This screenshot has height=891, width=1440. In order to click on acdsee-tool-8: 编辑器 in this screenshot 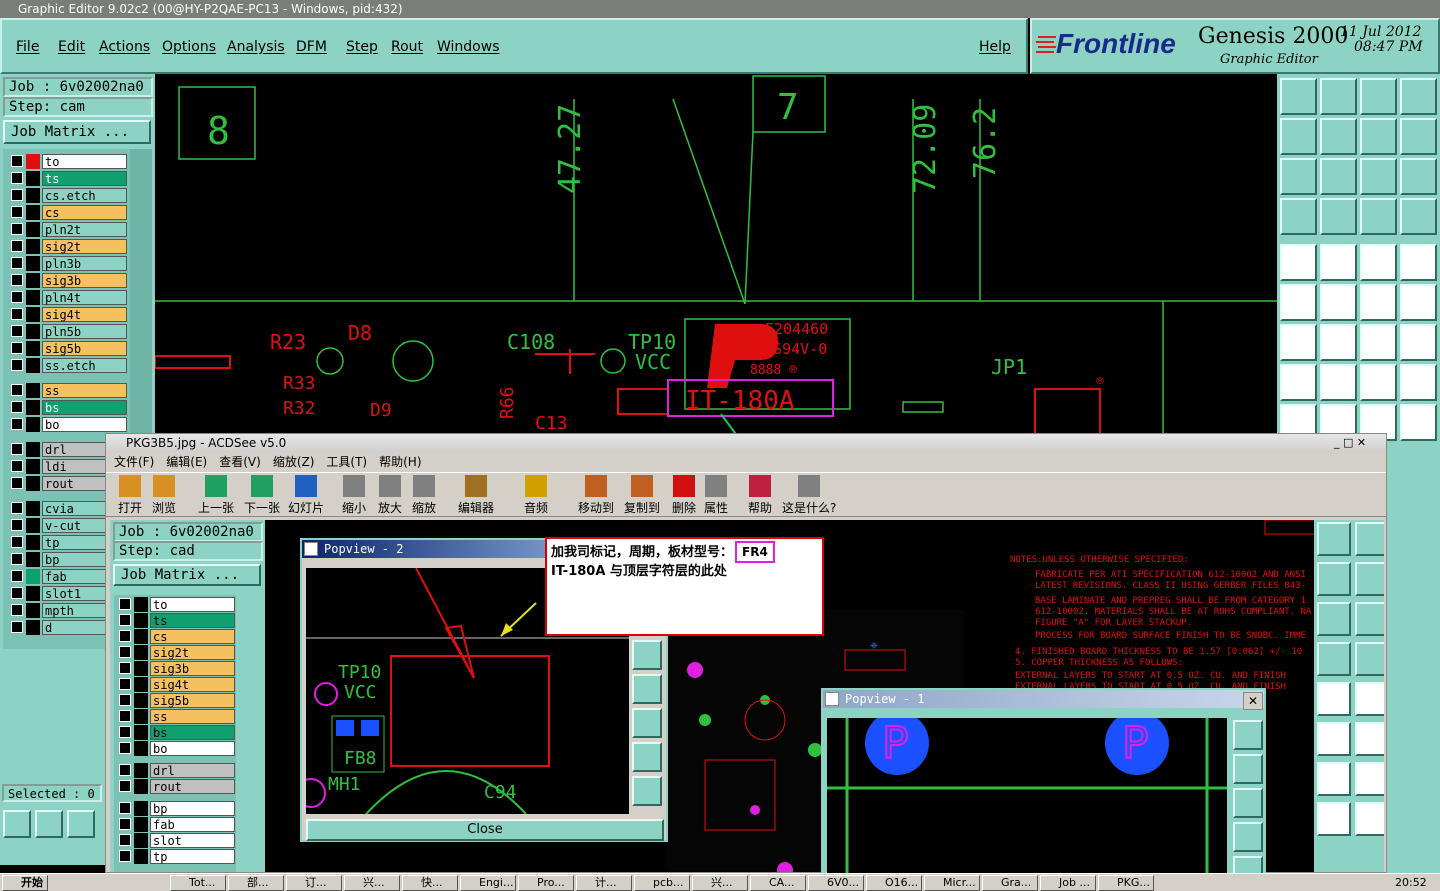, I will do `click(476, 495)`.